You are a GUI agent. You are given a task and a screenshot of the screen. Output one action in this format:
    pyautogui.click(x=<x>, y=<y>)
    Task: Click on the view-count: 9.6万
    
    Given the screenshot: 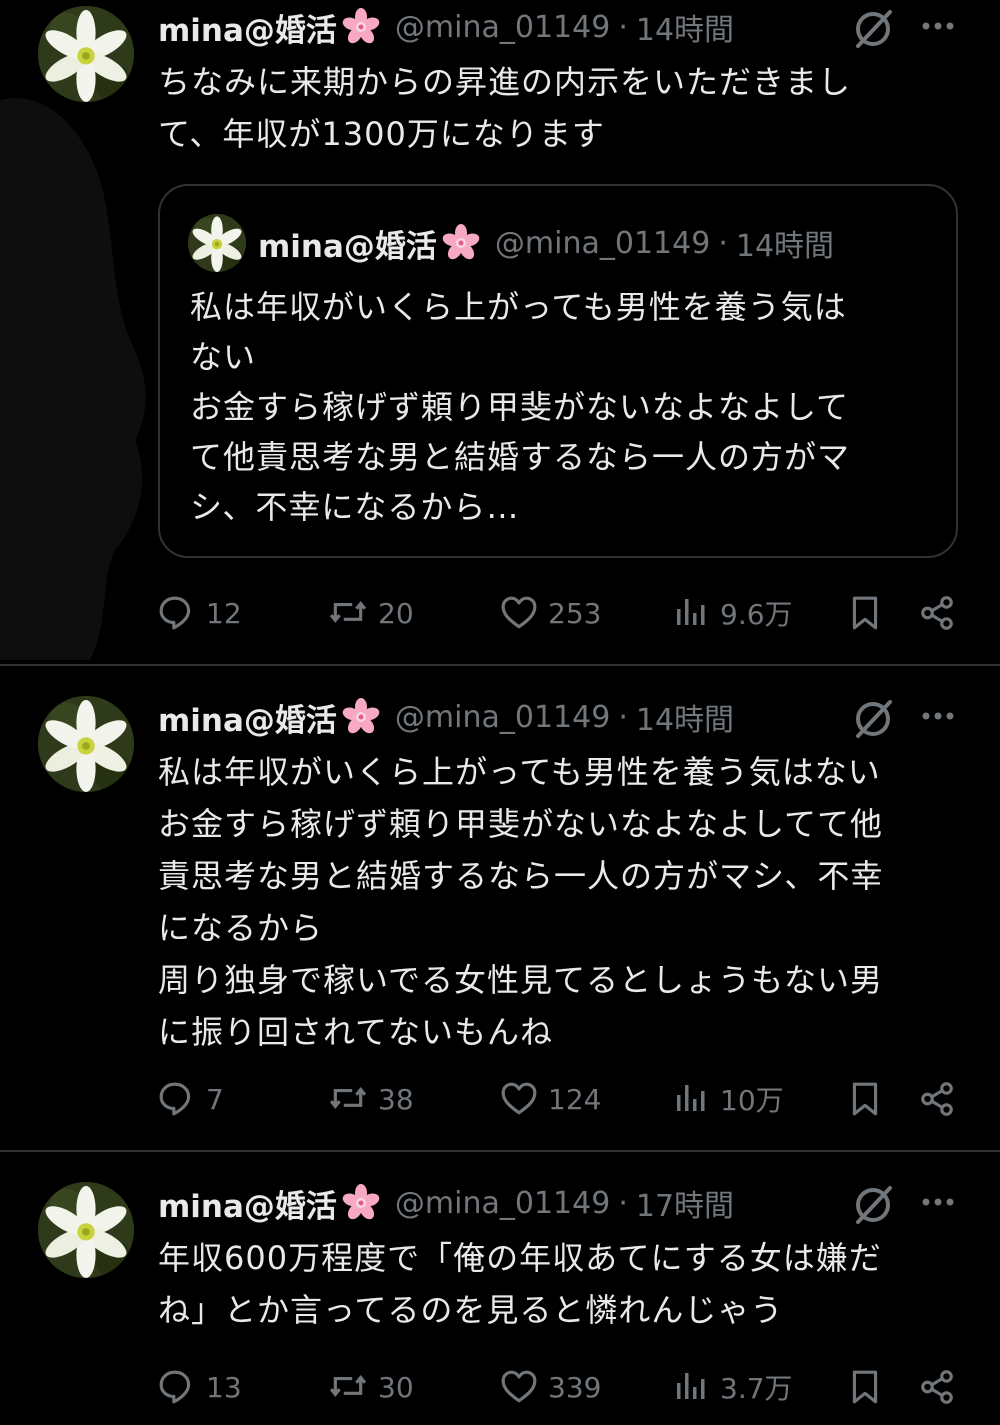 What is the action you would take?
    pyautogui.click(x=756, y=614)
    